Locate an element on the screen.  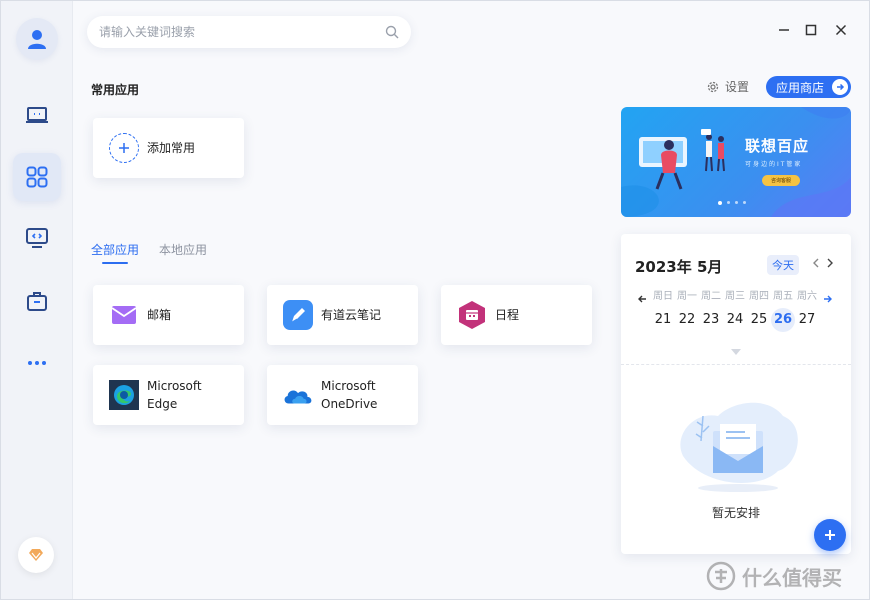
vip-button is located at coordinates (36, 555).